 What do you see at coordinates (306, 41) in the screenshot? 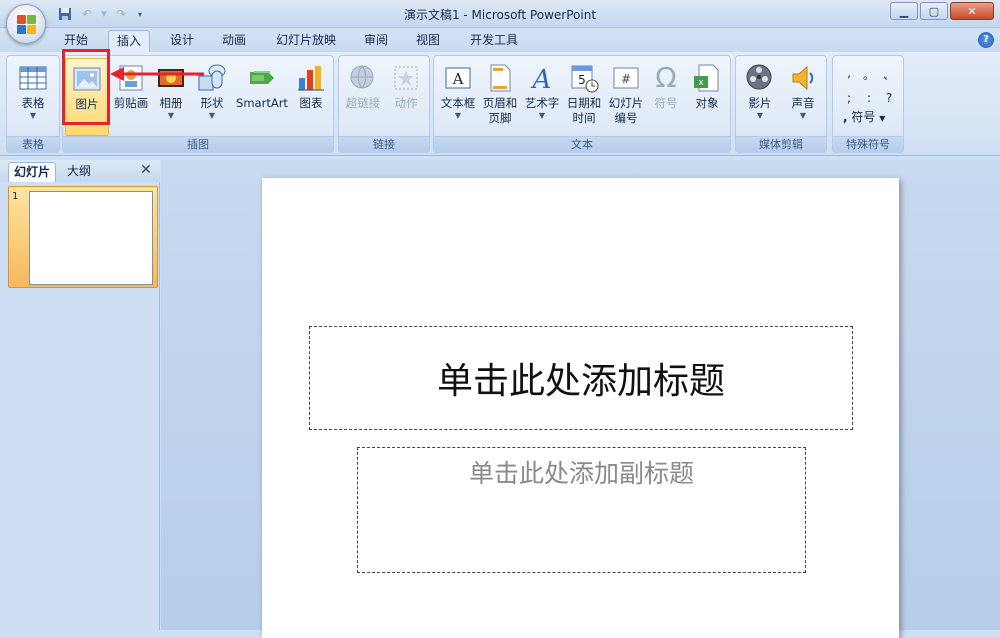
I see `tab-slideshow: 幻灯片放映` at bounding box center [306, 41].